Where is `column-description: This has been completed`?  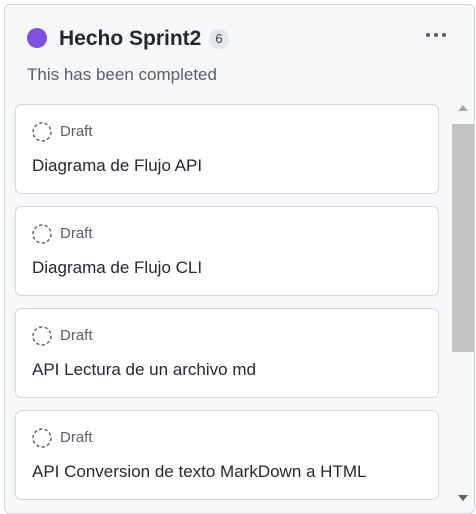
column-description: This has been completed is located at coordinates (122, 74).